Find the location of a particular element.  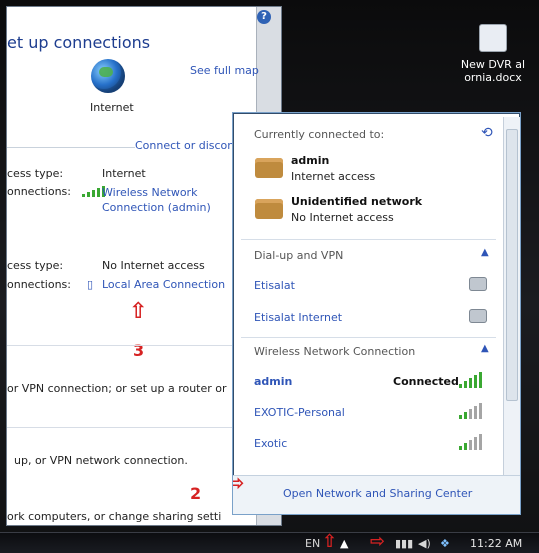

desktop-icon-label: New DVR al ornia.docx is located at coordinates (493, 71).